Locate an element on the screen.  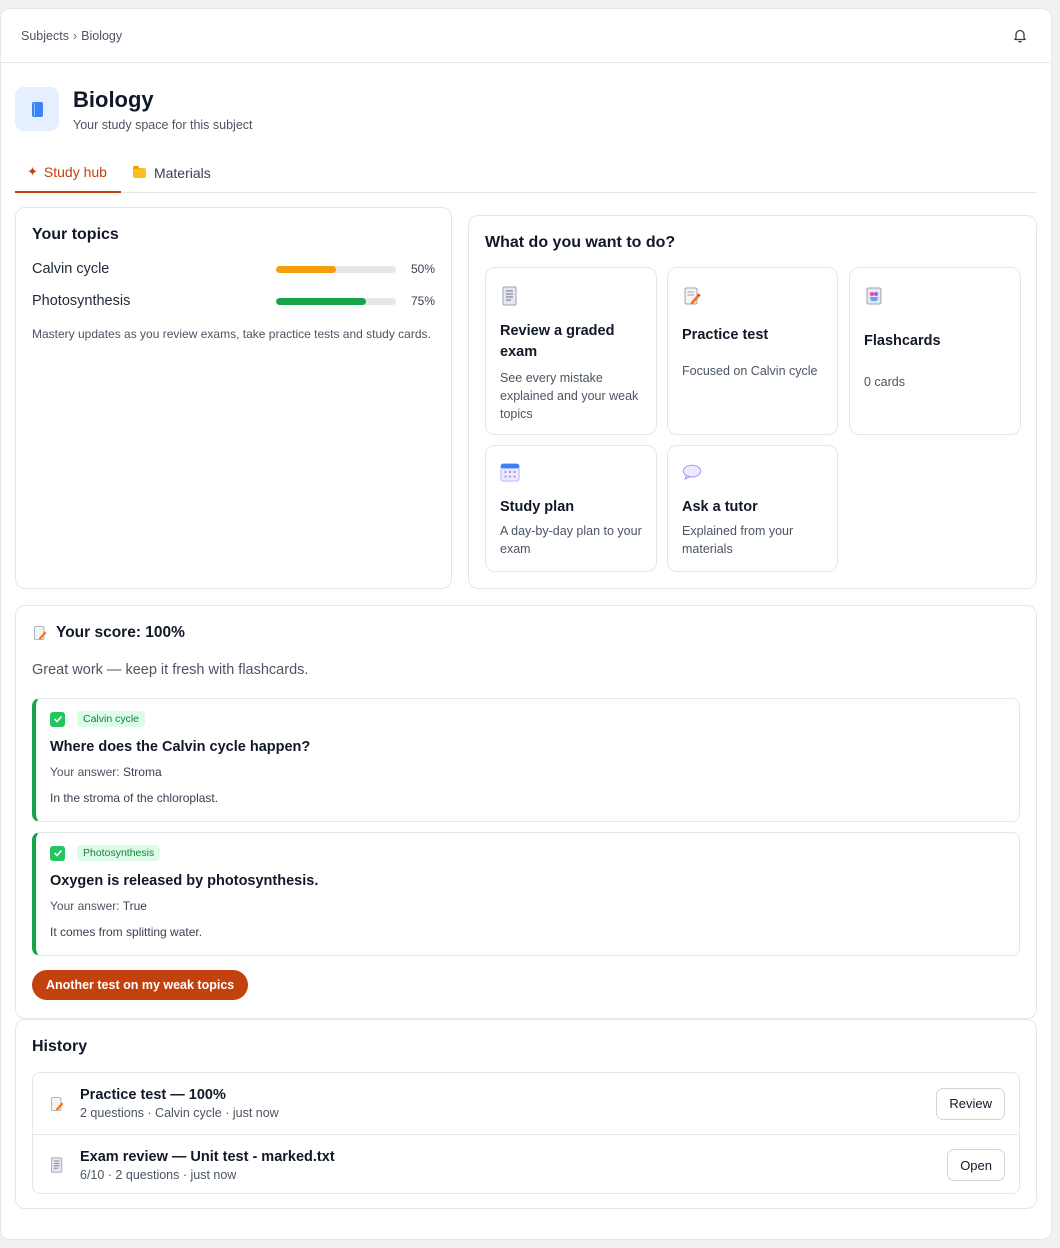
history-item-meta: 2 questions · Calvin cycle · just now is located at coordinates (179, 1113).